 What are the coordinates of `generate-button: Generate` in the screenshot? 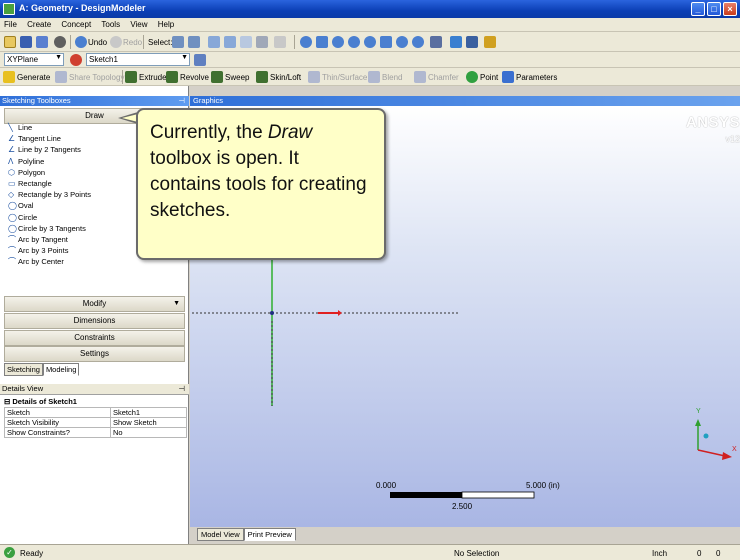 It's located at (33, 77).